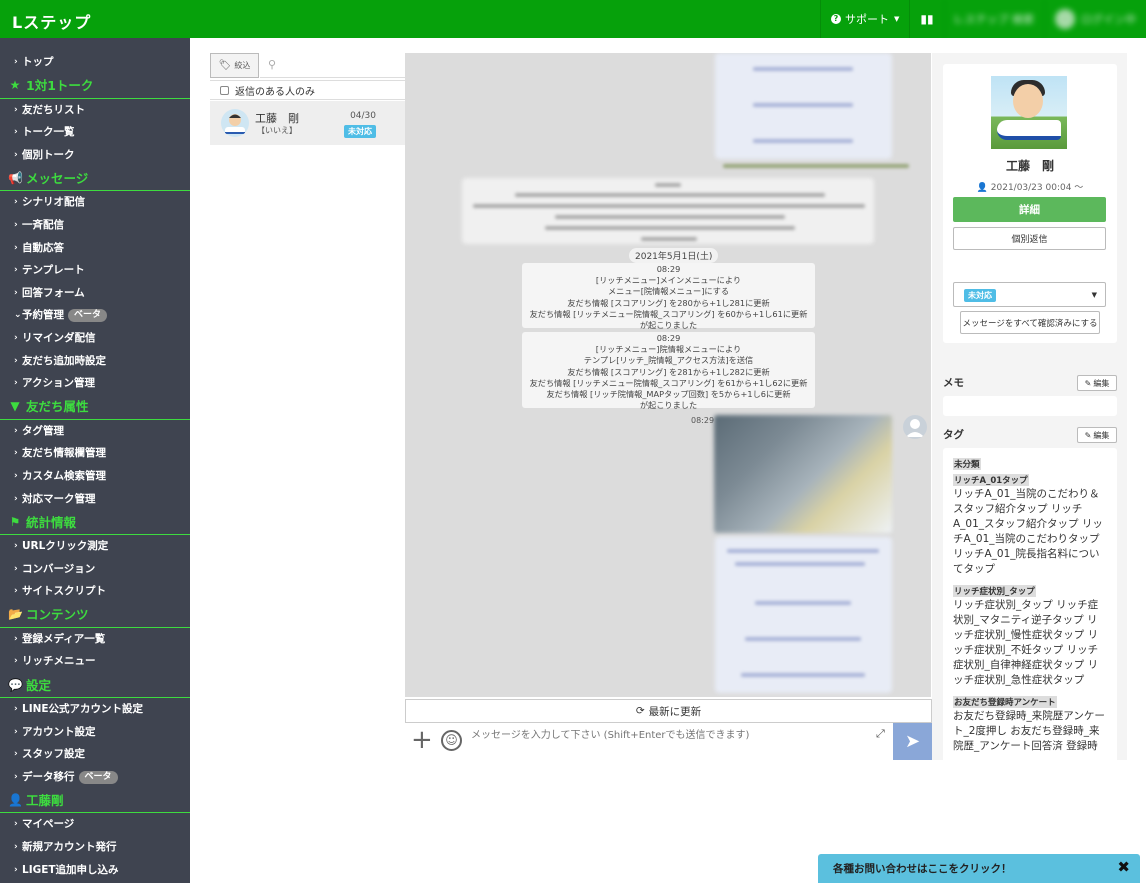 The height and width of the screenshot is (883, 1146). I want to click on sidebar-item-label: スタッフ設定, so click(53, 754).